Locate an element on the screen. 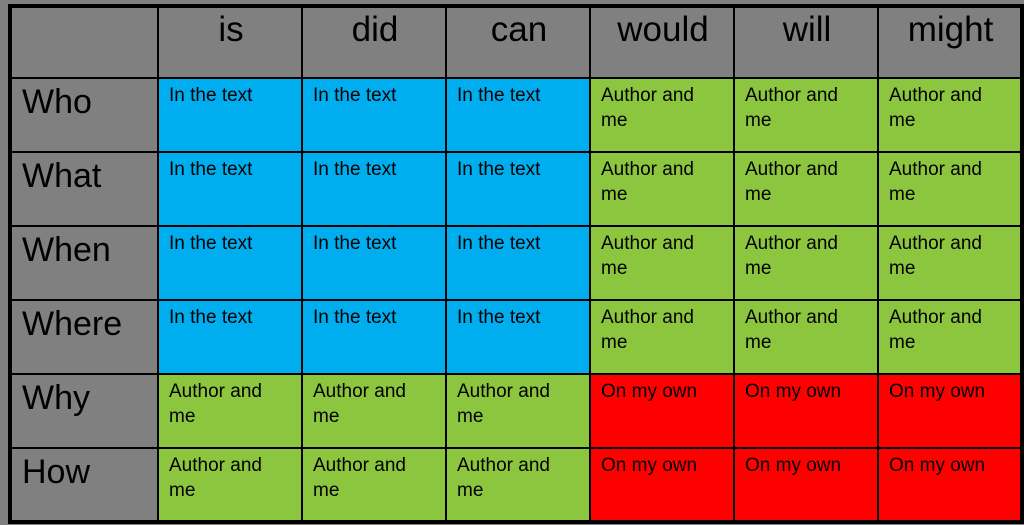 The image size is (1024, 525). cell-why-can: Author and me is located at coordinates (518, 411).